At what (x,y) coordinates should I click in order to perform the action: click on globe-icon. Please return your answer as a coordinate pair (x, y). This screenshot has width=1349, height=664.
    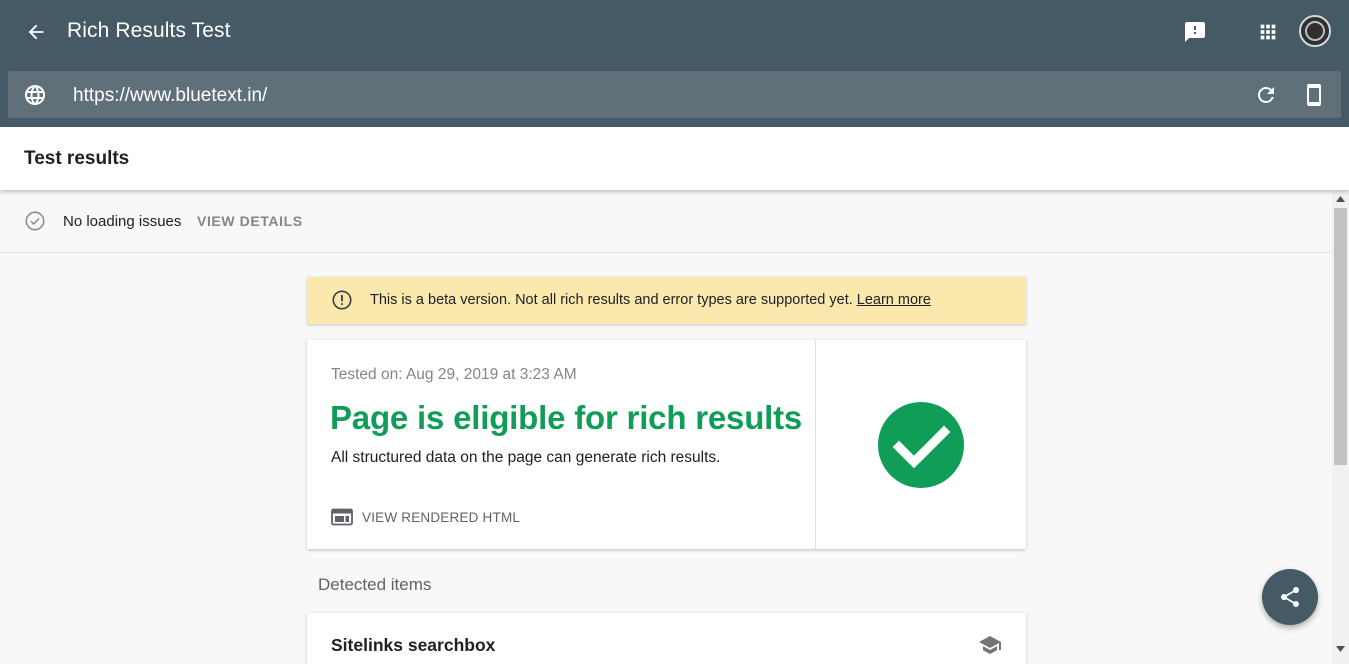
    Looking at the image, I should click on (35, 95).